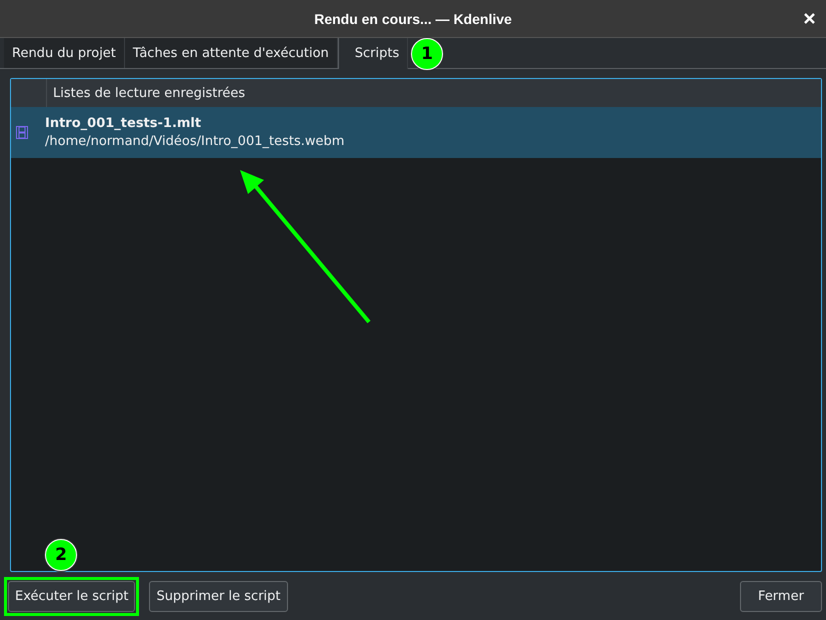  Describe the element at coordinates (194, 141) in the screenshot. I see `file-path: /home/normand/Vidéos/Intro_001_tests.webm` at that location.